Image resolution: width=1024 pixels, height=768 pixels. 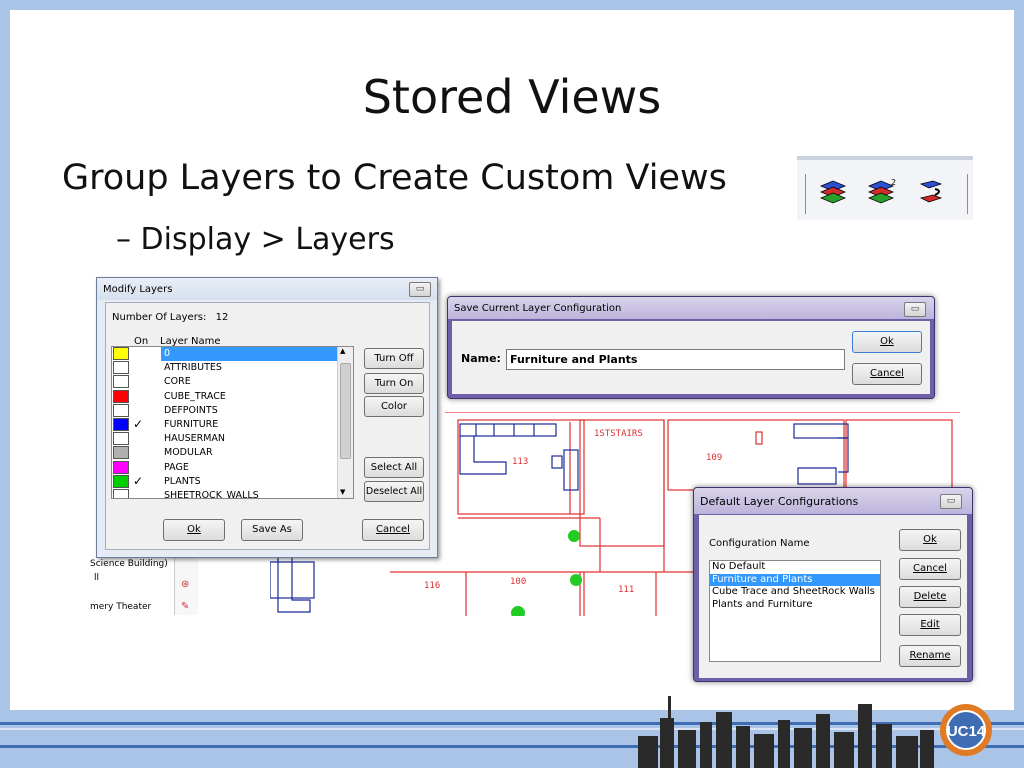 I want to click on layer-row: 0, so click(x=225, y=354).